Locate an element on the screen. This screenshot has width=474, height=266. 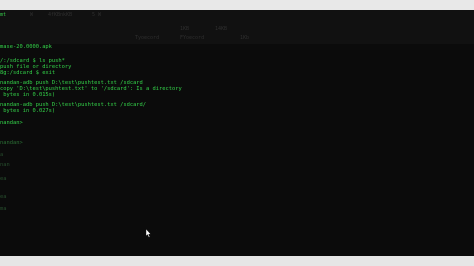
terminal-line: mase-20.0000.apk is located at coordinates (26, 47).